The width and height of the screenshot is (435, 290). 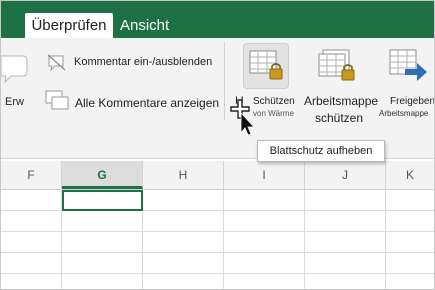 I want to click on protect-workbook-label-line2: schützen, so click(x=339, y=118).